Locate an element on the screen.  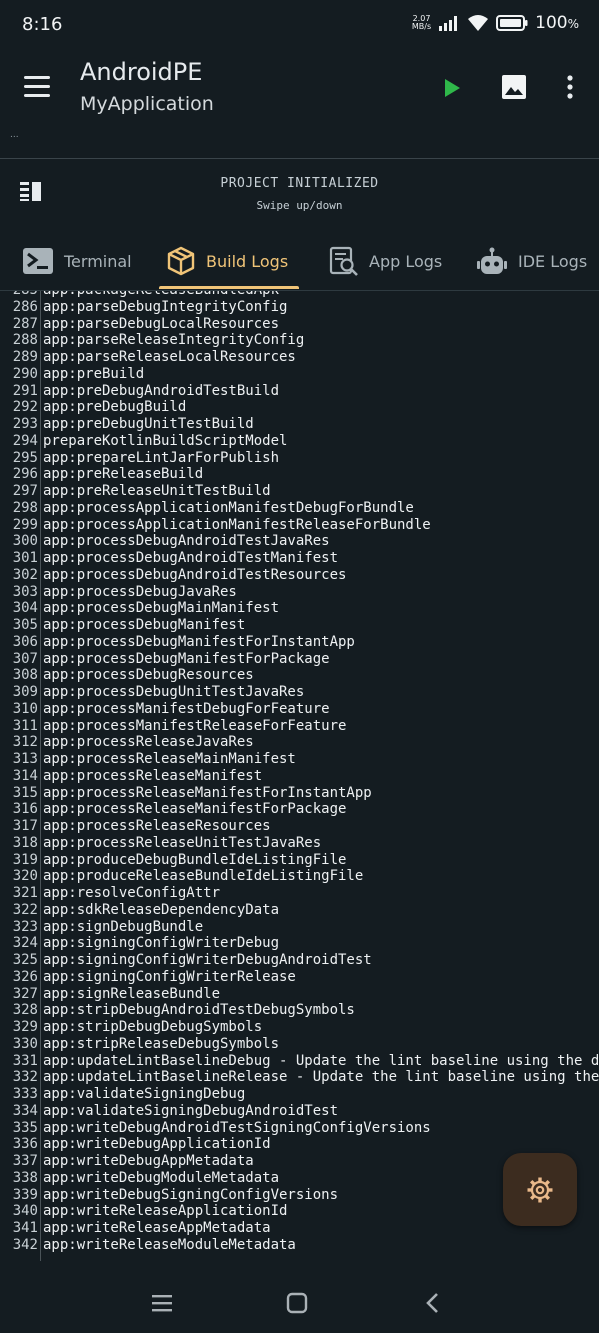
line-number: 342 is located at coordinates (25, 1244).